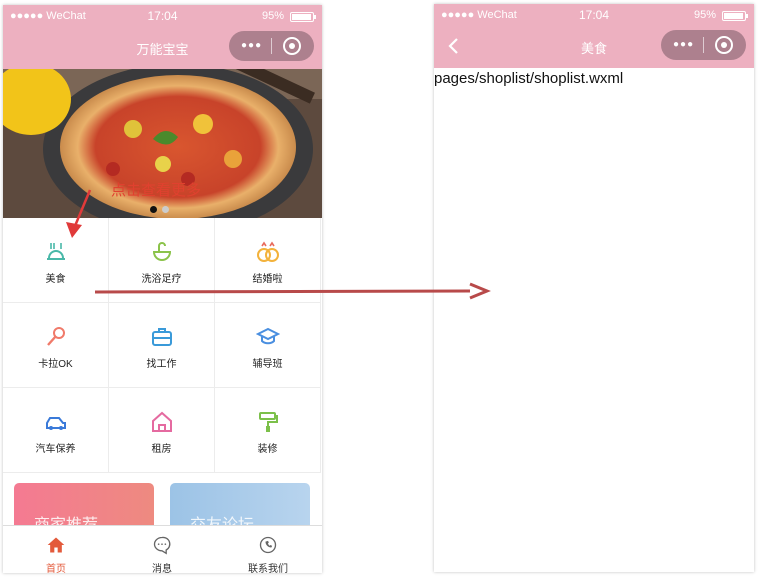 The height and width of the screenshot is (580, 758). What do you see at coordinates (267, 449) in the screenshot?
I see `category-label: 装修` at bounding box center [267, 449].